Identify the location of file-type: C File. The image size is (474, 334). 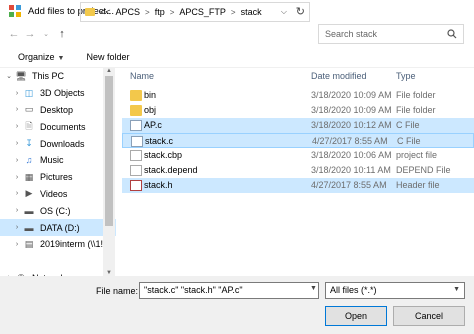
(409, 141).